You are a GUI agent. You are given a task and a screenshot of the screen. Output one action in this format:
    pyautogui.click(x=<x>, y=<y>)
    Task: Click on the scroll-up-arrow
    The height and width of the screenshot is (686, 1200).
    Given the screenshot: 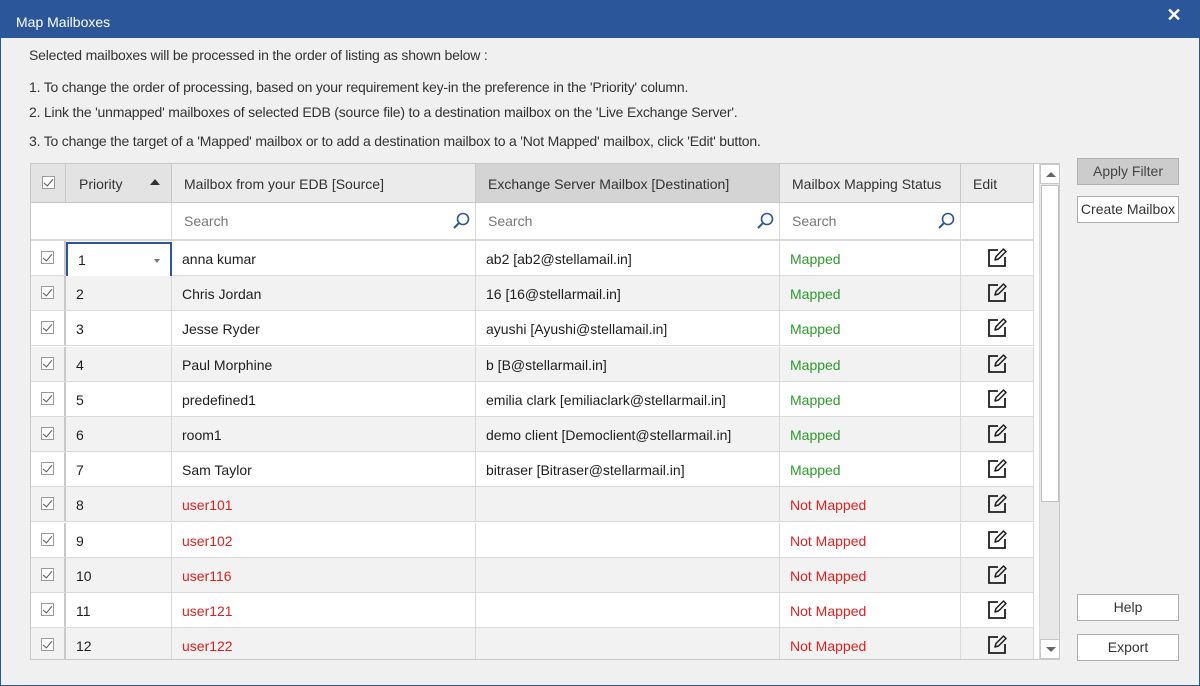 What is the action you would take?
    pyautogui.click(x=1049, y=174)
    